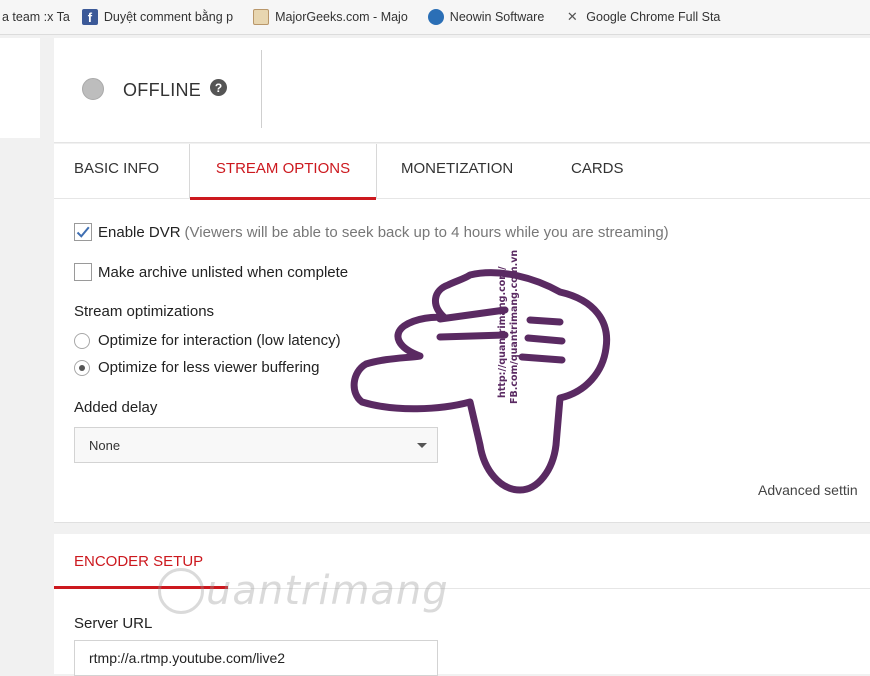 The width and height of the screenshot is (870, 676). Describe the element at coordinates (141, 587) in the screenshot. I see `active-tab-underline` at that location.